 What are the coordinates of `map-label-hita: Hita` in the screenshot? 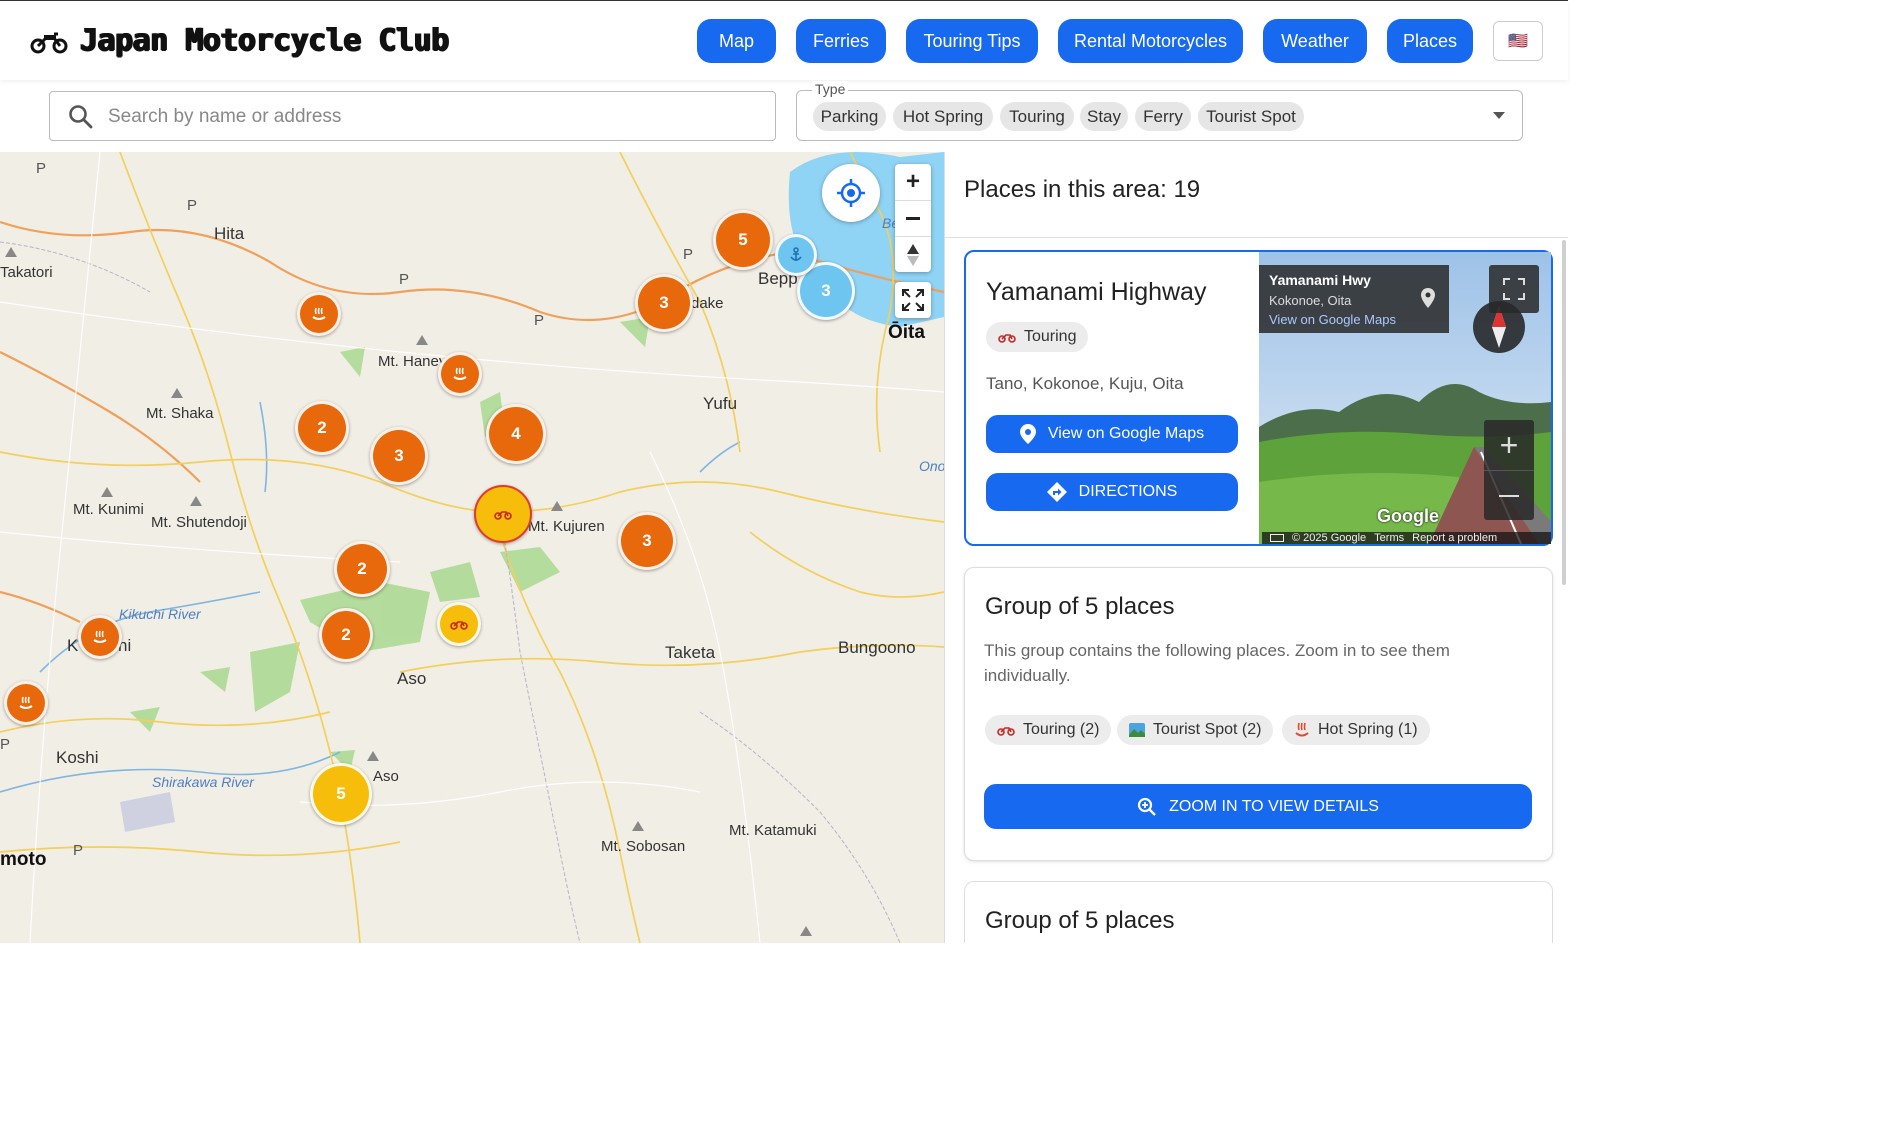 It's located at (229, 233).